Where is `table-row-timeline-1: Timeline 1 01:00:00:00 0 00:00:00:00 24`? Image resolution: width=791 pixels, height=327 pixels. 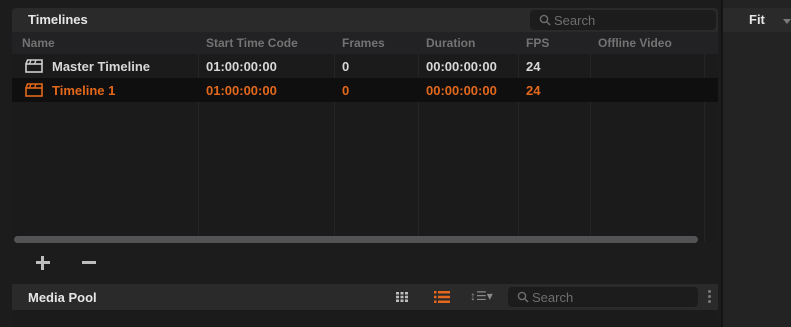
table-row-timeline-1: Timeline 1 01:00:00:00 0 00:00:00:00 24 is located at coordinates (365, 90).